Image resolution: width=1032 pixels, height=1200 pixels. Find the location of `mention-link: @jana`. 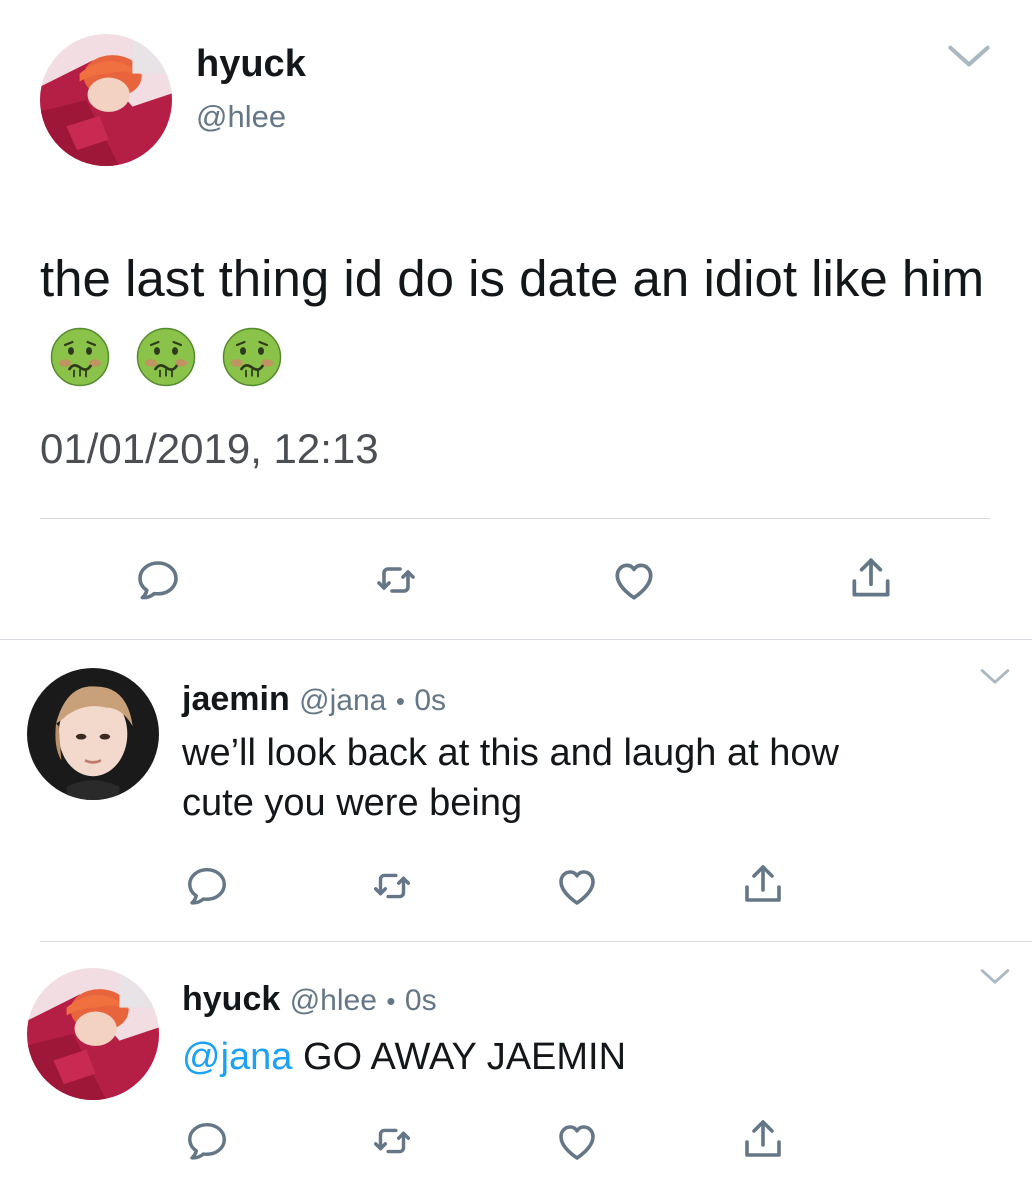

mention-link: @jana is located at coordinates (237, 1057).